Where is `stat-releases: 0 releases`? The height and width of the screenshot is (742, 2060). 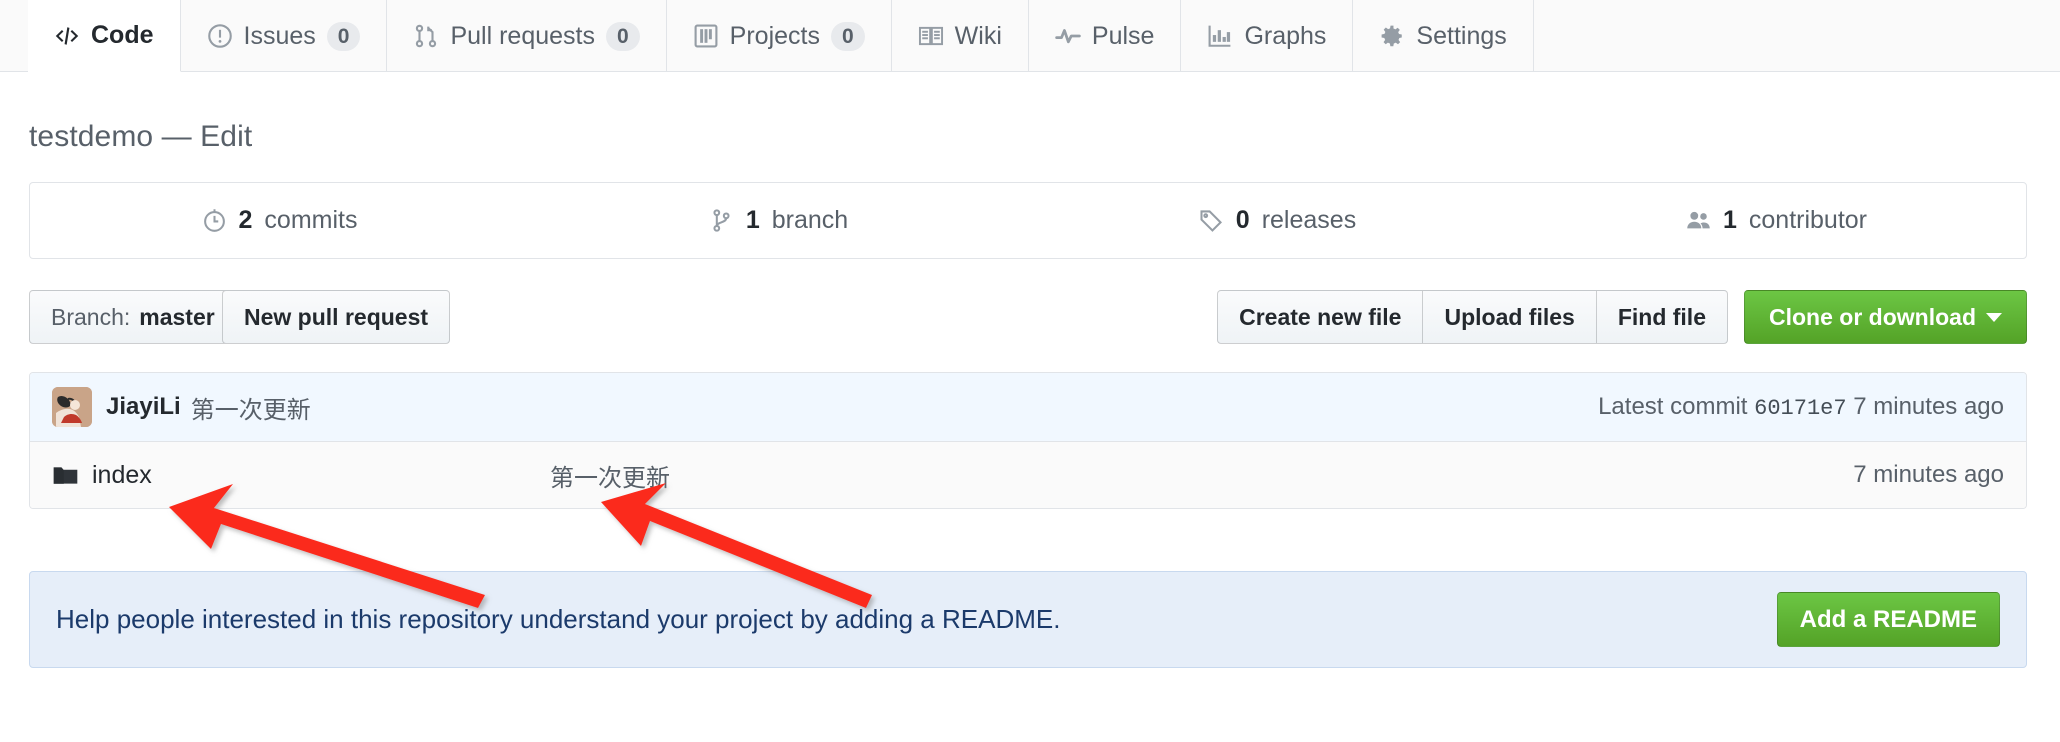 stat-releases: 0 releases is located at coordinates (1277, 220).